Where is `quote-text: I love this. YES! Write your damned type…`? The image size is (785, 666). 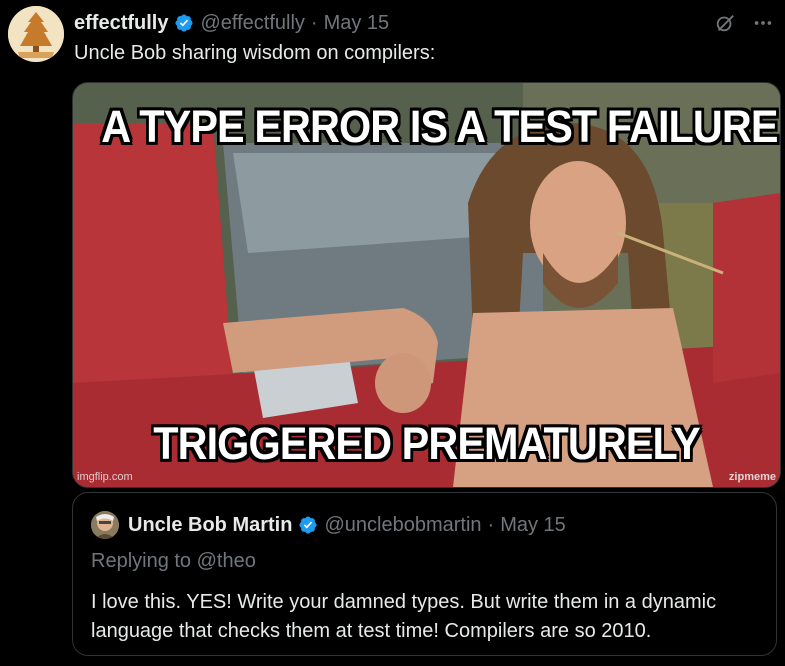 quote-text: I love this. YES! Write your damned type… is located at coordinates (404, 616).